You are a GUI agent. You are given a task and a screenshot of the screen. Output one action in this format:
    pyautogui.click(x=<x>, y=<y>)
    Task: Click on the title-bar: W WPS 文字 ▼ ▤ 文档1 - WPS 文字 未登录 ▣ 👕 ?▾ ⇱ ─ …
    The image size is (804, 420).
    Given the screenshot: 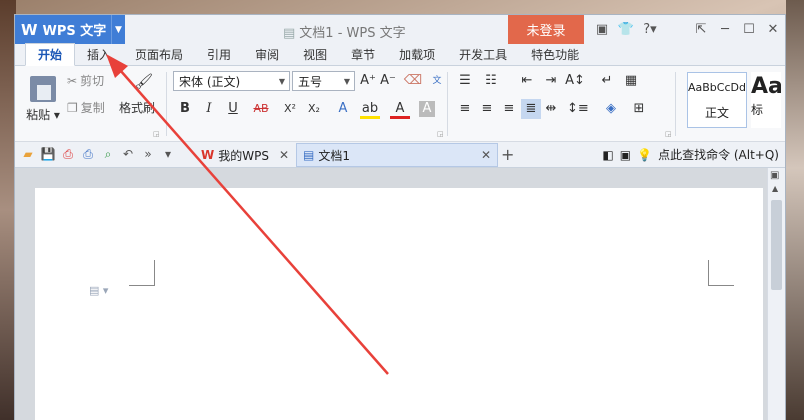 What is the action you would take?
    pyautogui.click(x=400, y=29)
    